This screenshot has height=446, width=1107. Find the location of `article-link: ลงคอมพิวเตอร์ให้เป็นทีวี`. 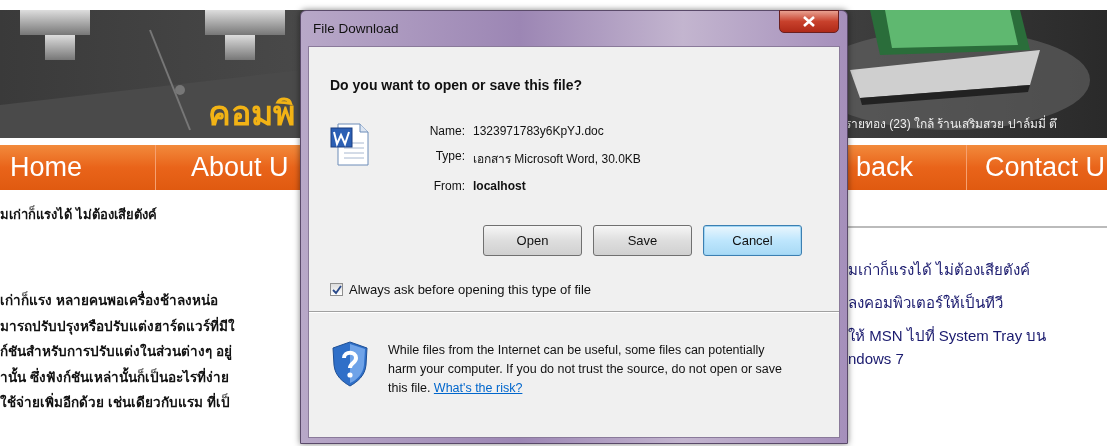

article-link: ลงคอมพิวเตอร์ให้เป็นทีวี is located at coordinates (977, 302).